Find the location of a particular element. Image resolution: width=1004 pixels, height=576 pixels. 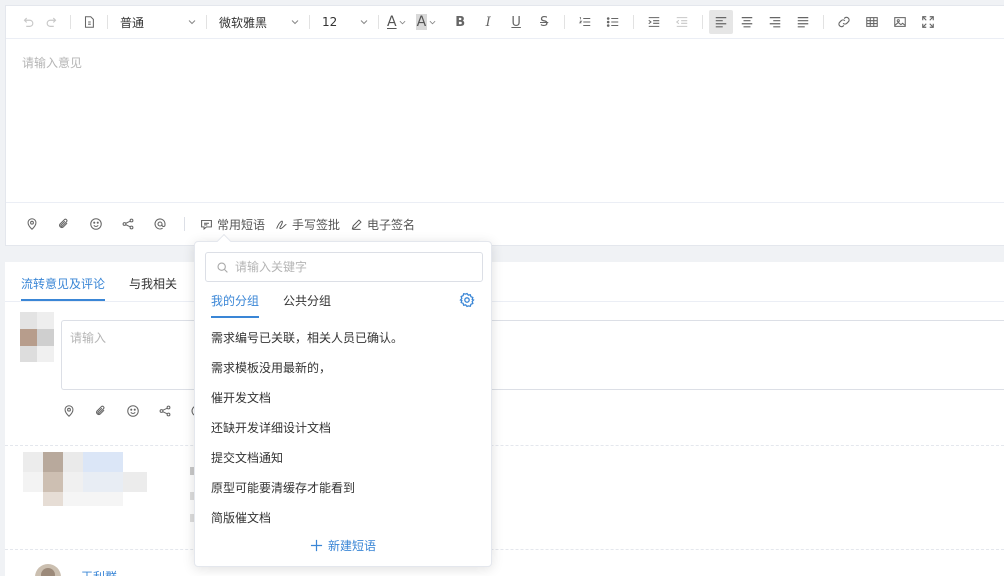

editor-toolbar: 普通 微软雅黑 12 A A B I U S is located at coordinates (505, 22).